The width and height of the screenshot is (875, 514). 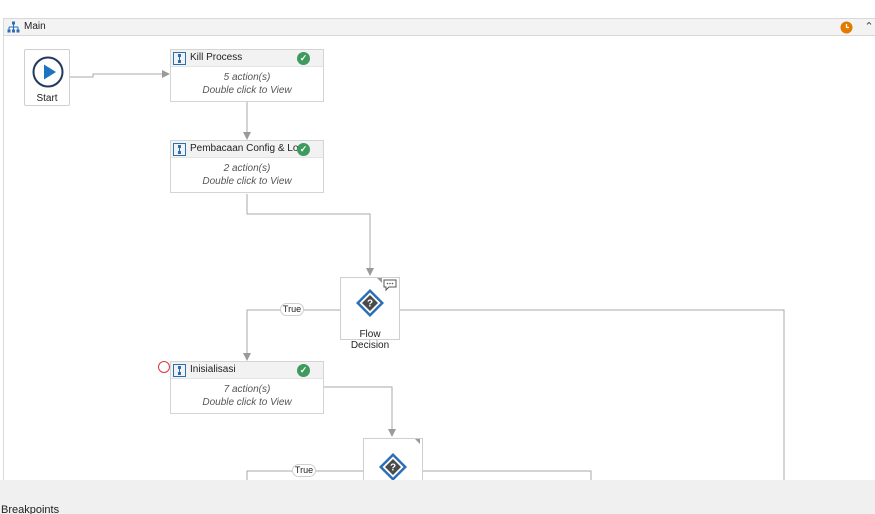 I want to click on activity-title: Inisialisasi, so click(x=213, y=369).